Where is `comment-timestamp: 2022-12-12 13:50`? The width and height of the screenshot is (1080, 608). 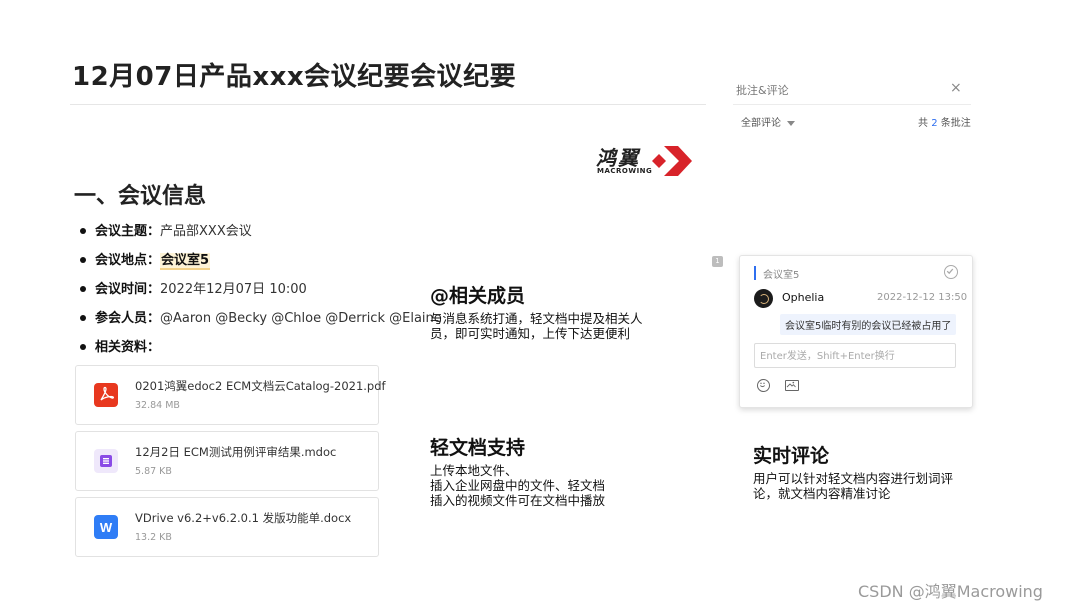
comment-timestamp: 2022-12-12 13:50 is located at coordinates (922, 297).